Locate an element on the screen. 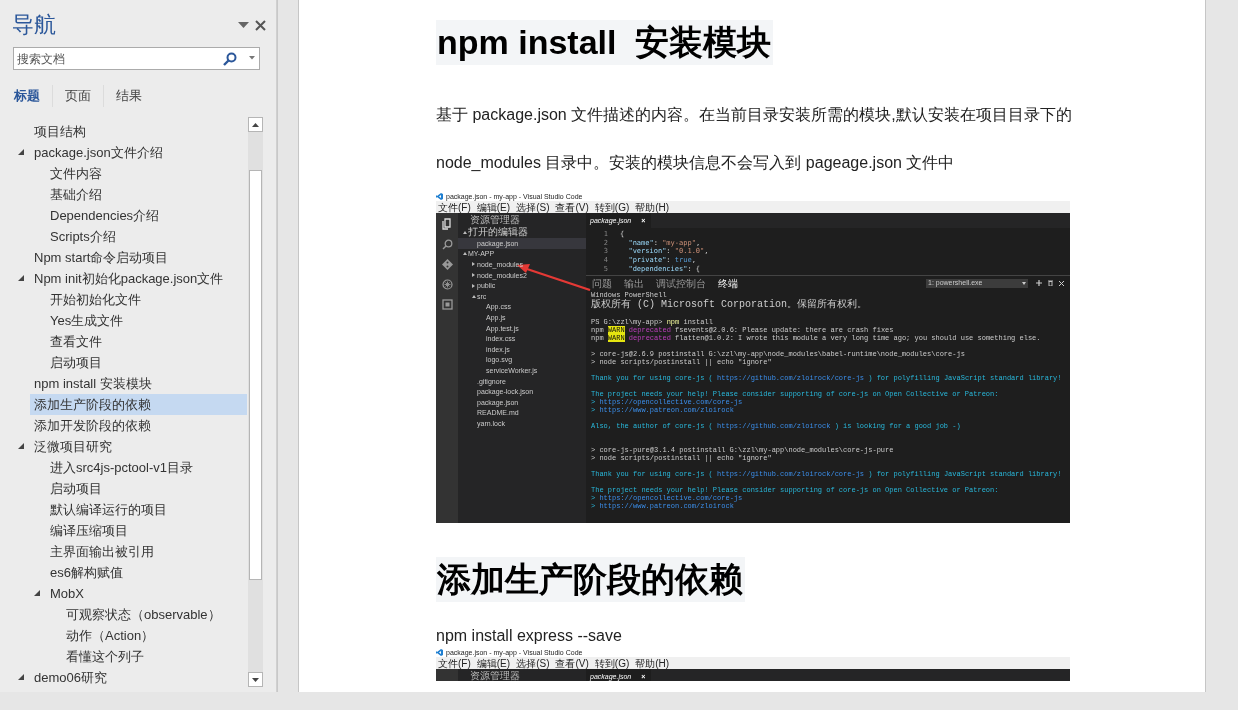  section-heading: npm install 安装模块 is located at coordinates (605, 42).